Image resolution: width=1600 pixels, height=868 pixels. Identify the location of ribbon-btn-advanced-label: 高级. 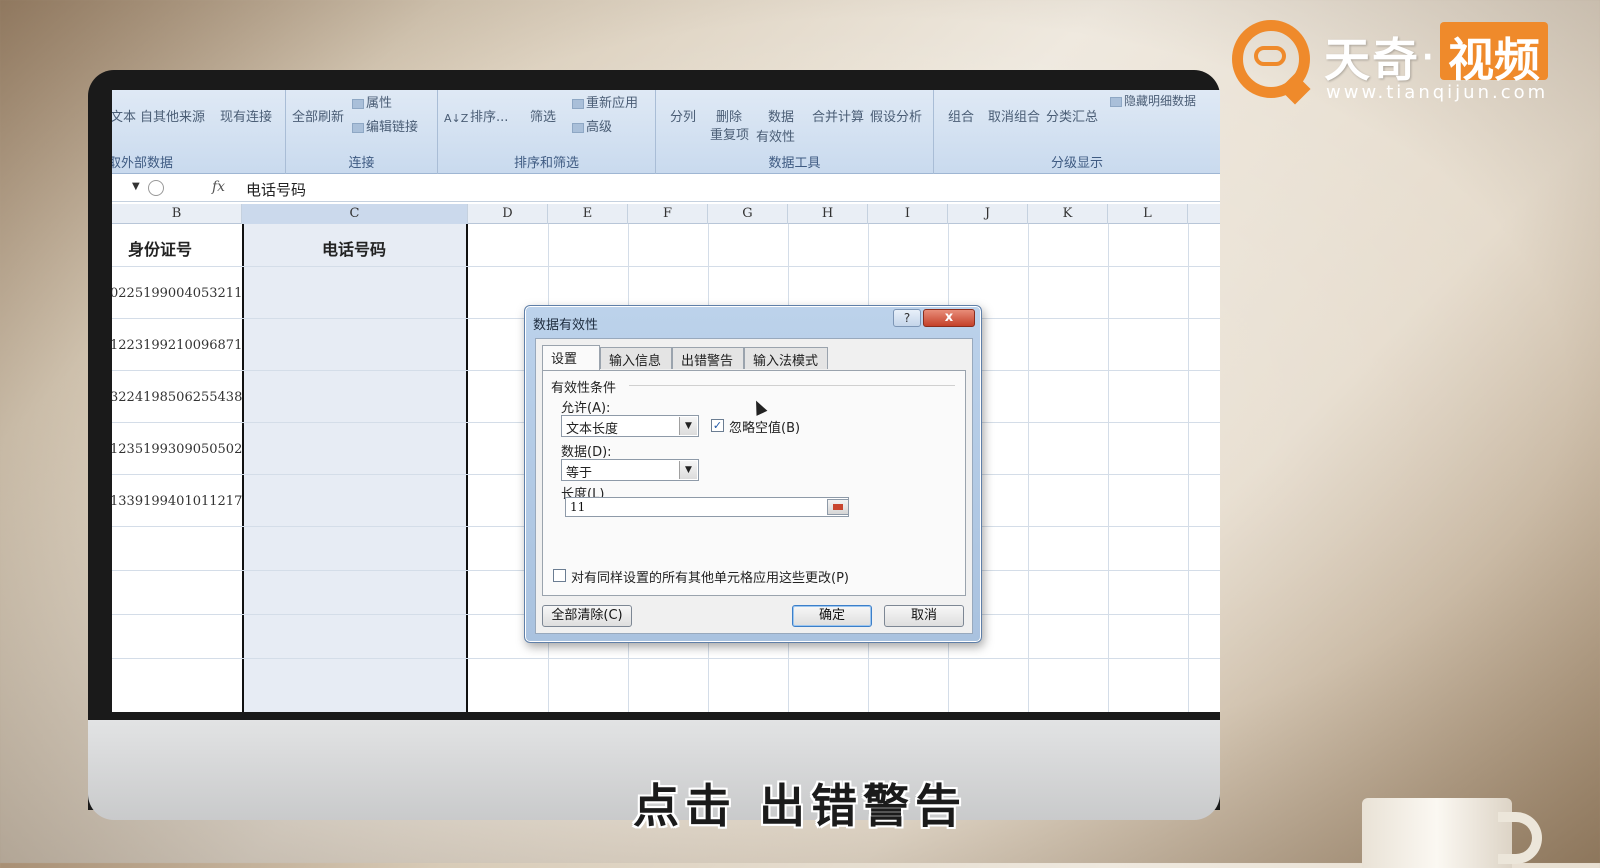
(599, 127).